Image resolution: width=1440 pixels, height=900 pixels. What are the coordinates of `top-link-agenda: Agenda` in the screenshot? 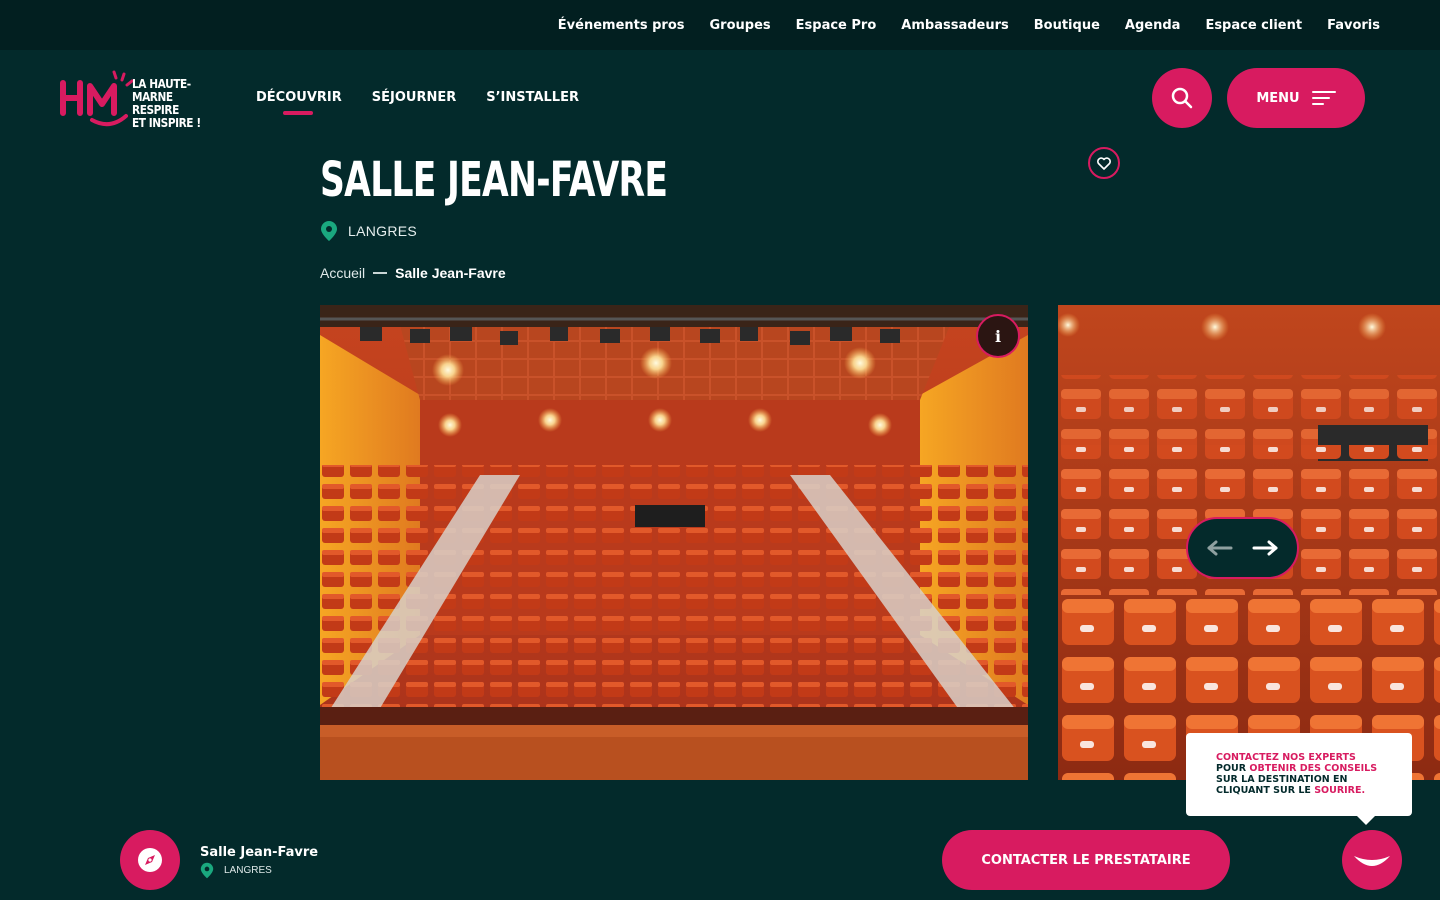 It's located at (1153, 25).